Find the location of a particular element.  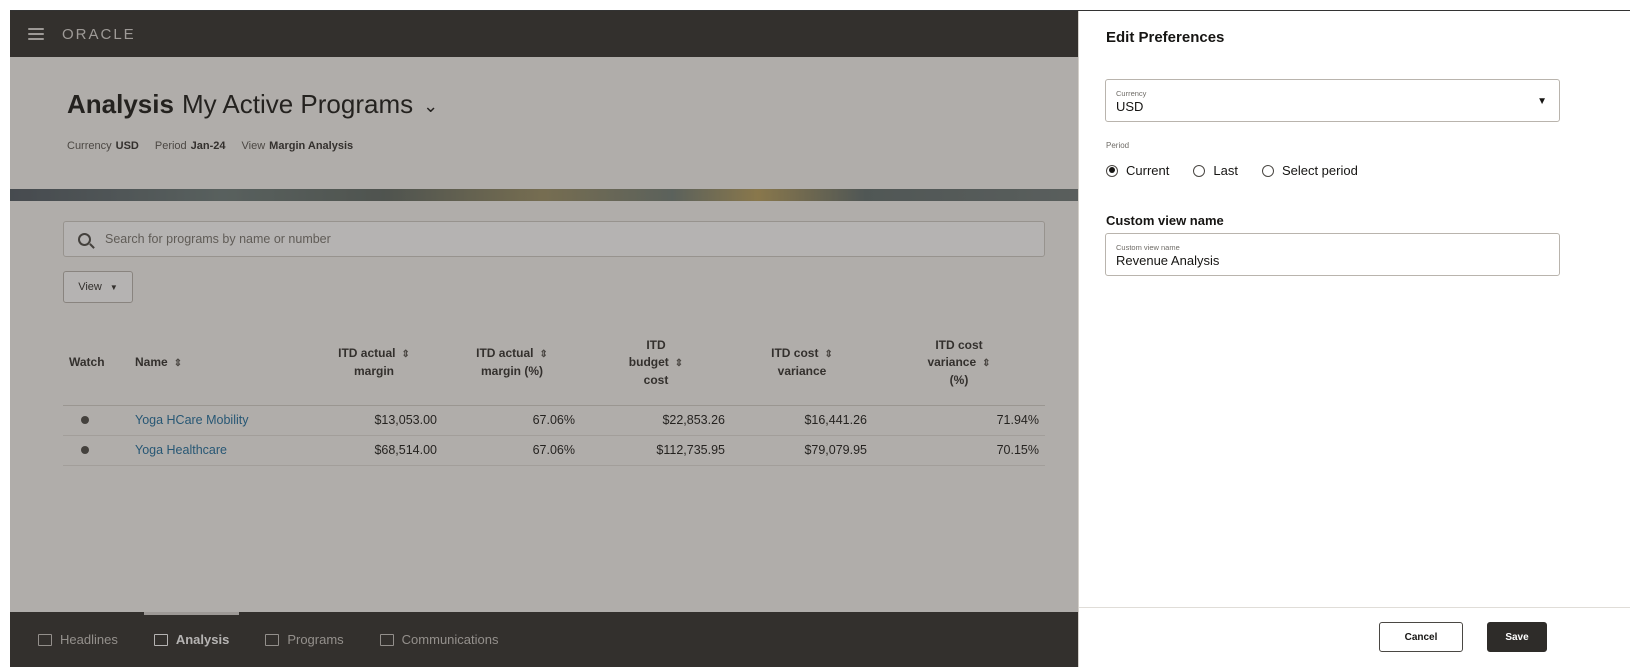

nav-programs-label: Programs is located at coordinates (315, 639).